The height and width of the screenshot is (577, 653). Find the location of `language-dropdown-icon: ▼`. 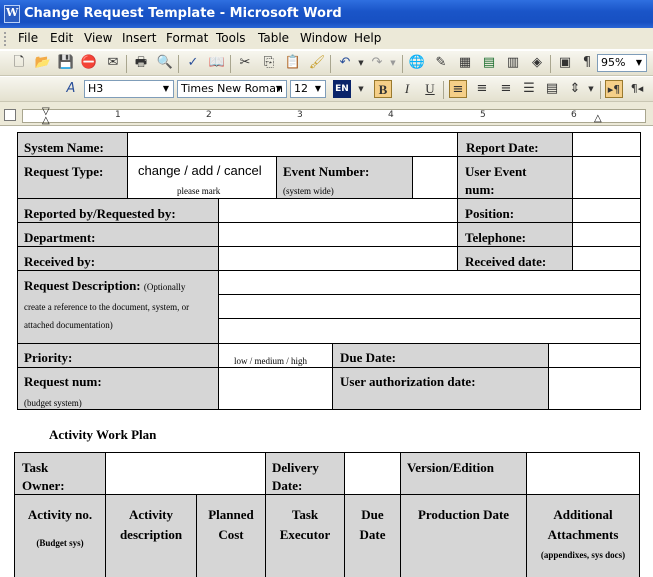

language-dropdown-icon: ▼ is located at coordinates (361, 89).